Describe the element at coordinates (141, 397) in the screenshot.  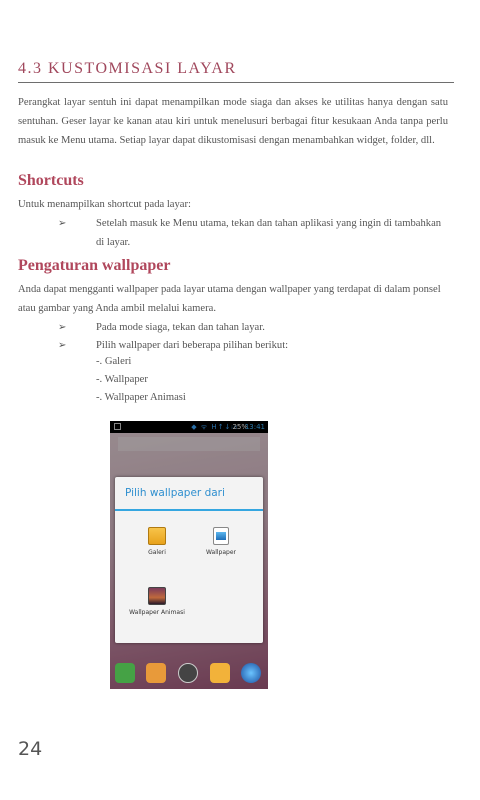
I see `sub-item-wallpaper-animasi: -. Wallpaper Animasi` at that location.